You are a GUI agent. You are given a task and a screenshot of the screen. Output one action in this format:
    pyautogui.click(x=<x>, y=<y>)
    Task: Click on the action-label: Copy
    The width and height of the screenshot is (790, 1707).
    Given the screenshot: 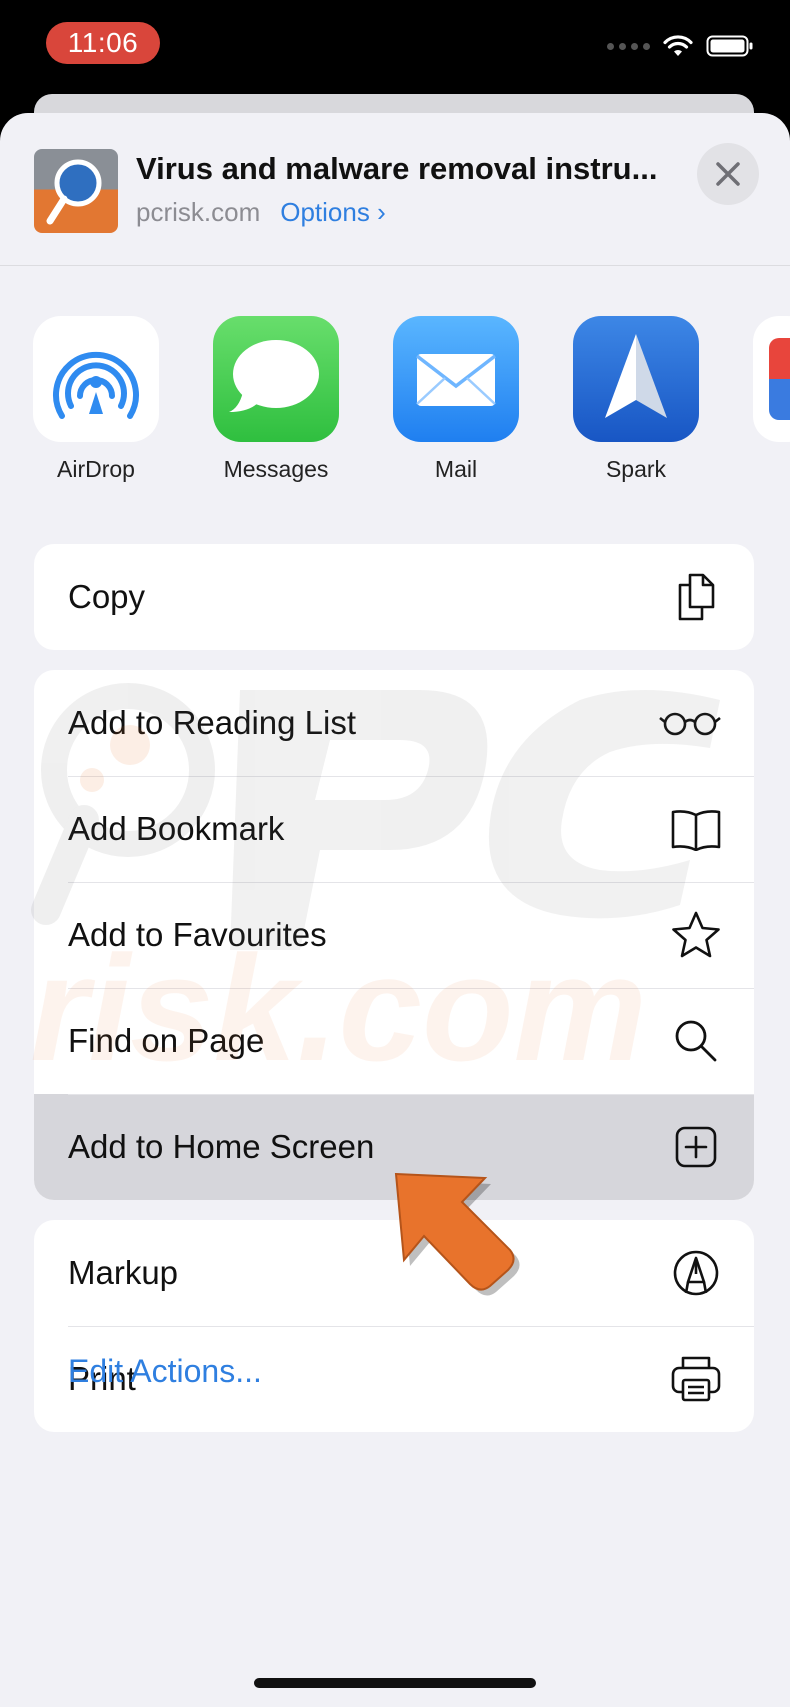 What is the action you would take?
    pyautogui.click(x=107, y=596)
    